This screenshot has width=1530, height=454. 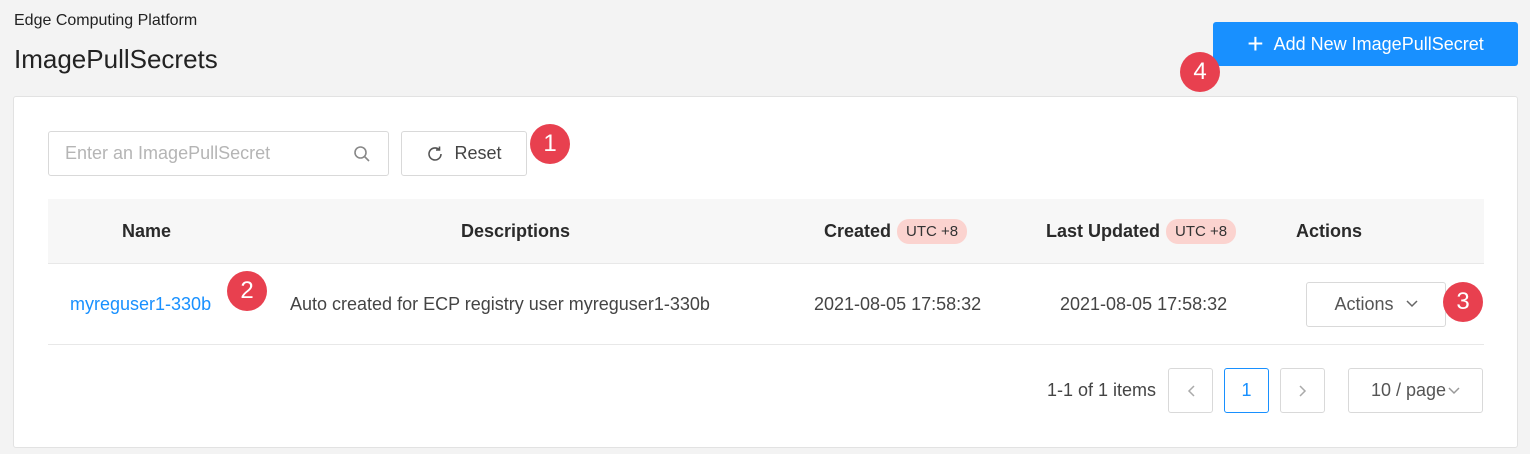 What do you see at coordinates (362, 154) in the screenshot?
I see `search-icon` at bounding box center [362, 154].